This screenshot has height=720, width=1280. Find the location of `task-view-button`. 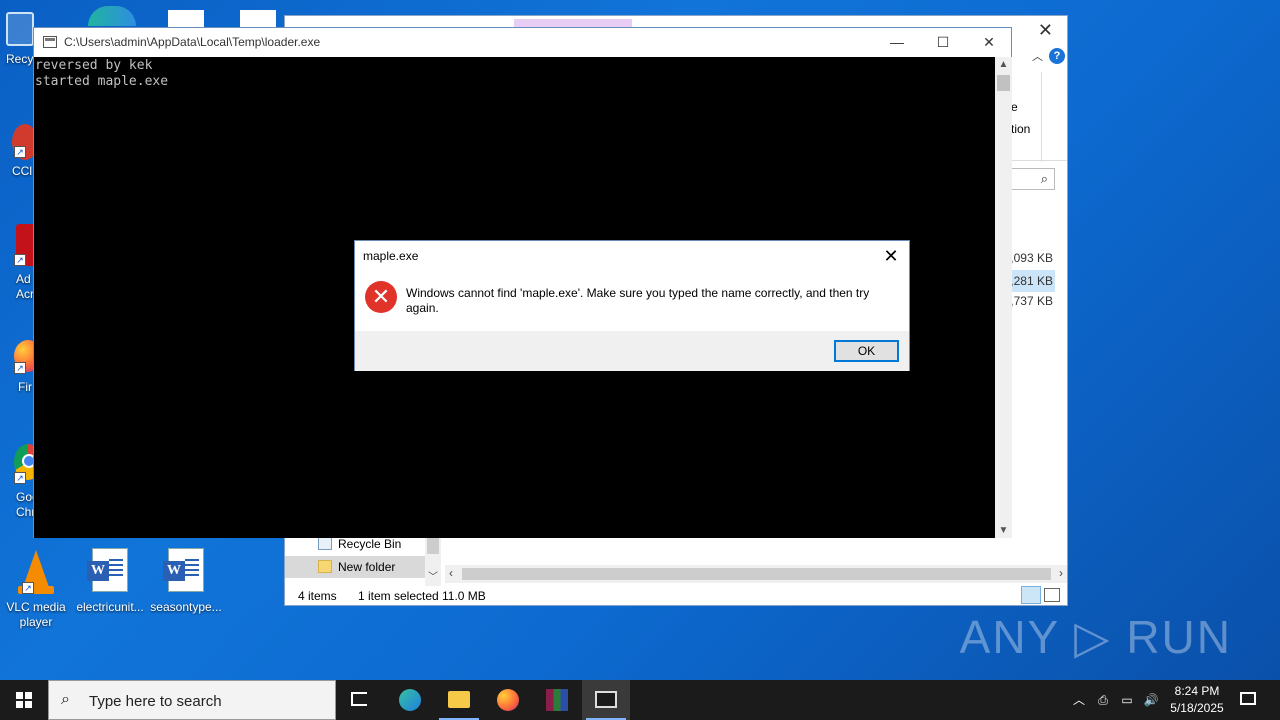

task-view-button is located at coordinates (360, 700).